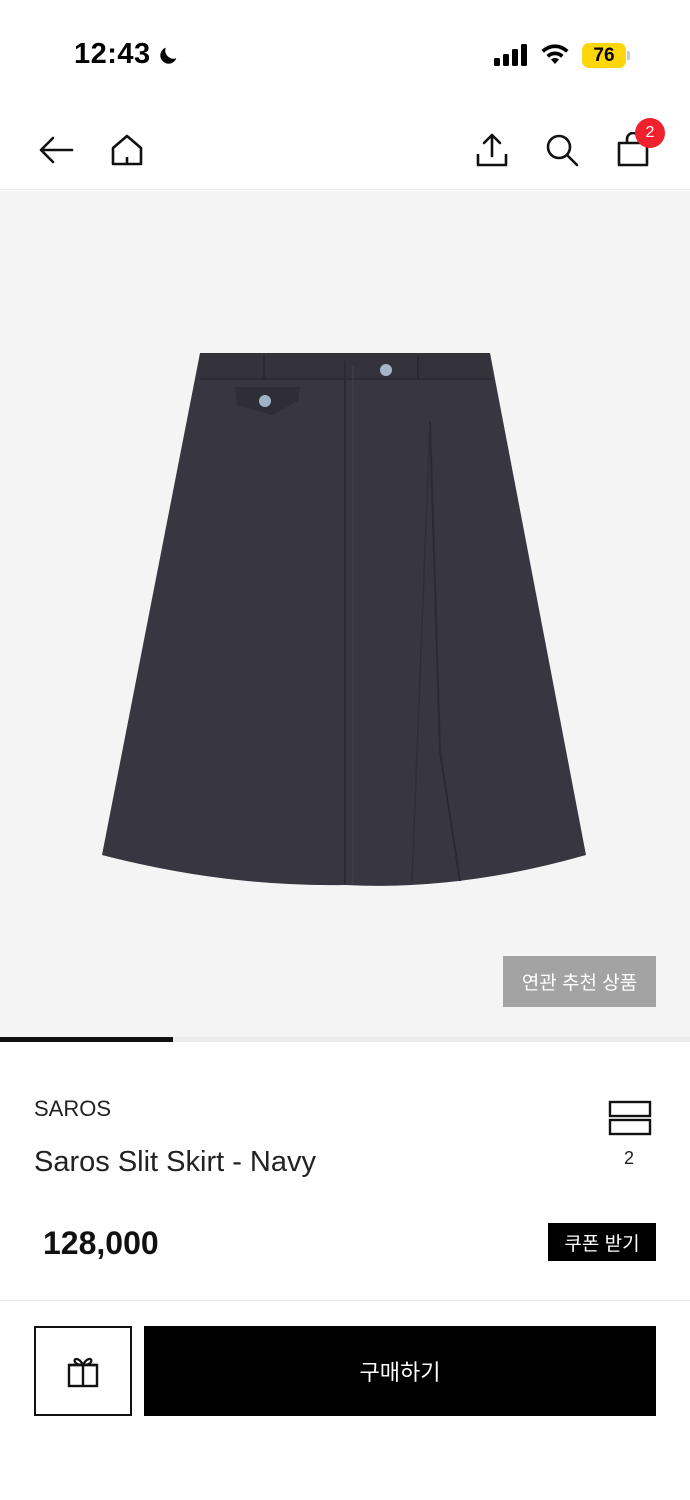 This screenshot has height=1500, width=690. What do you see at coordinates (345, 1039) in the screenshot?
I see `image-progress-bar` at bounding box center [345, 1039].